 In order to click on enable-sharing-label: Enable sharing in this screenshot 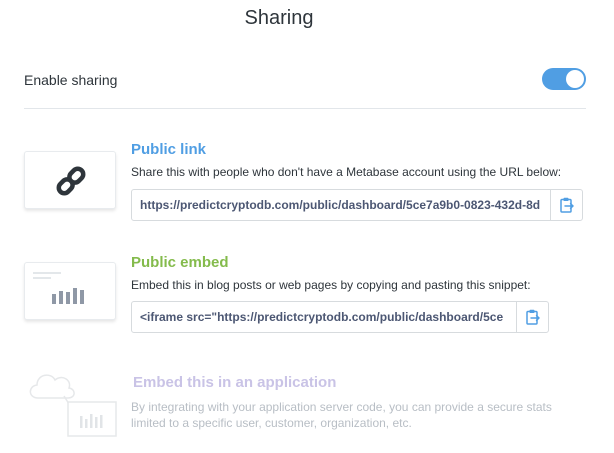, I will do `click(71, 80)`.